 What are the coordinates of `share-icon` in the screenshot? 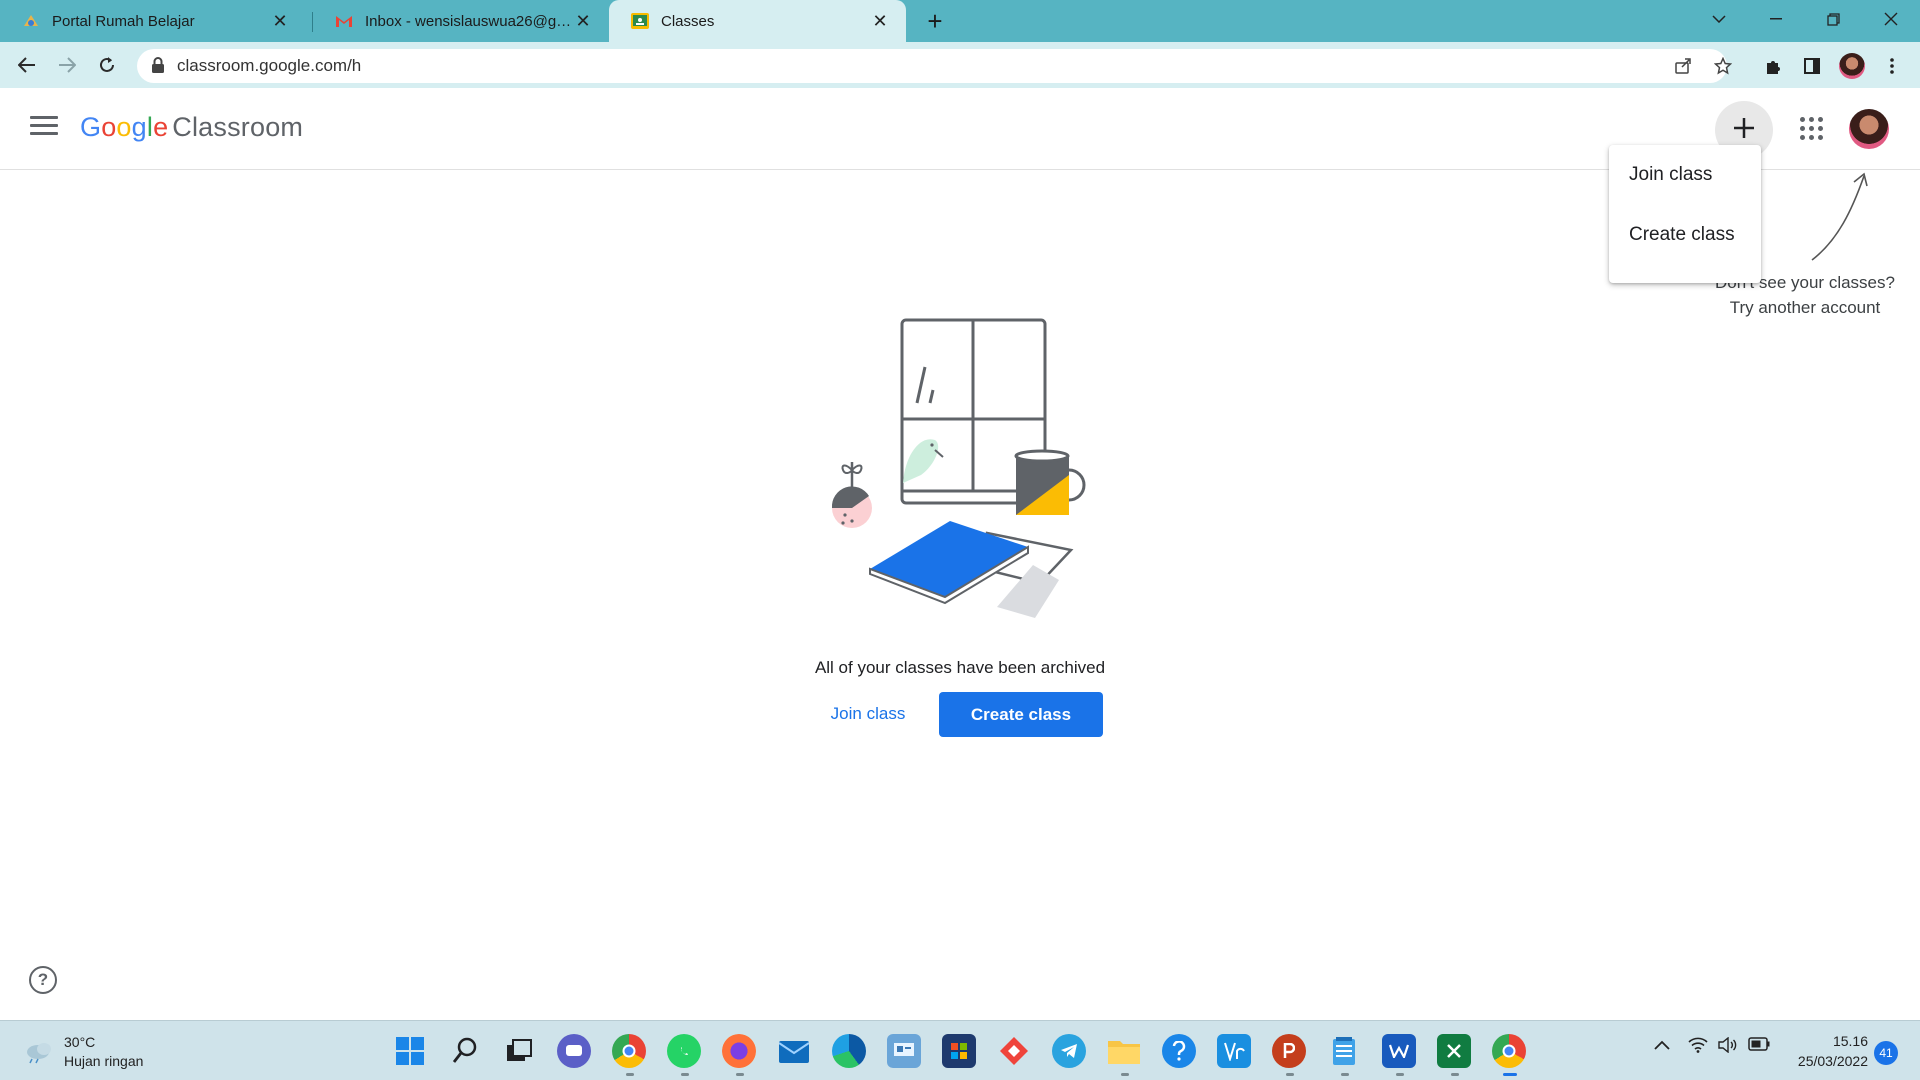 It's located at (1683, 66).